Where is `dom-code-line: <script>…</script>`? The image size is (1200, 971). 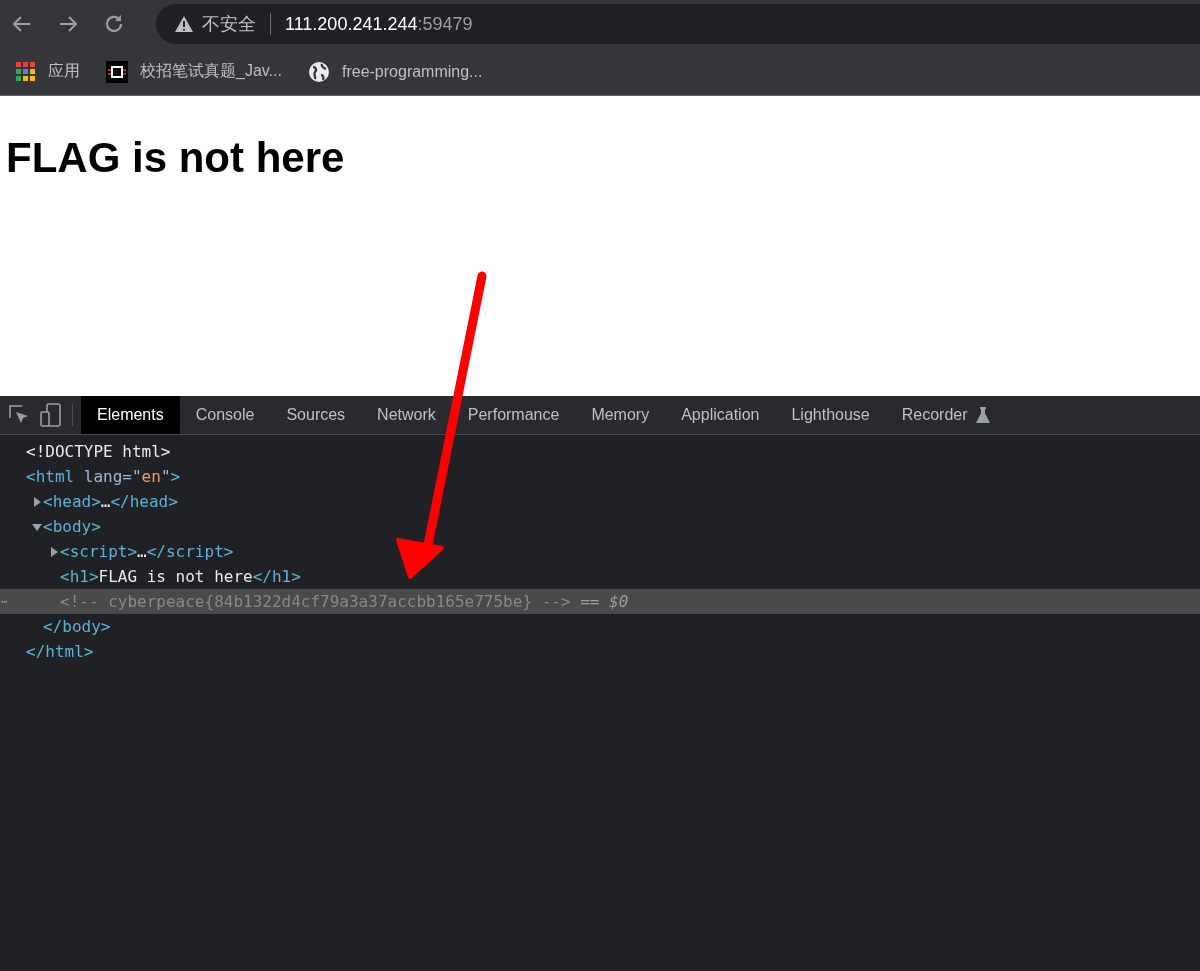
dom-code-line: <script>…</script> is located at coordinates (147, 551).